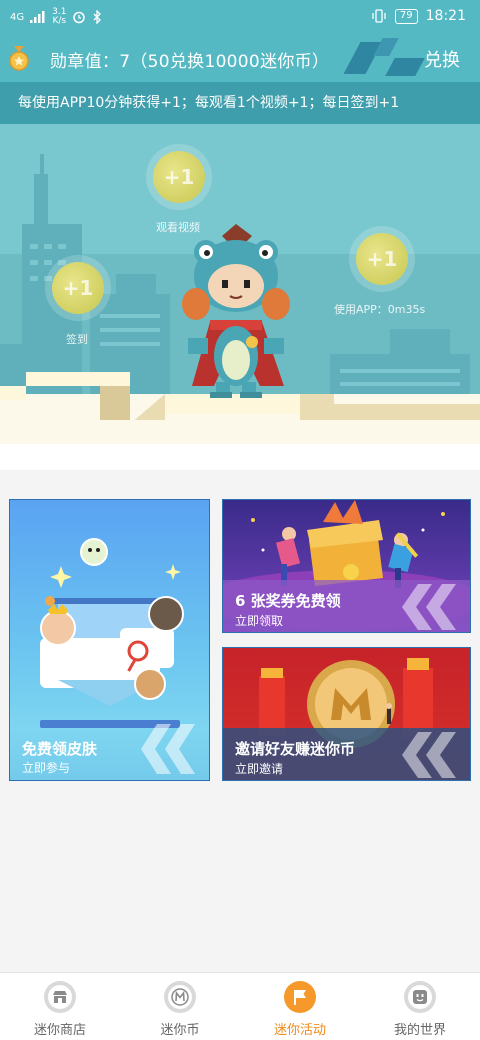  What do you see at coordinates (190, 62) in the screenshot?
I see `medal-value-title: 勋章值：7（50兑换10000迷你币）` at bounding box center [190, 62].